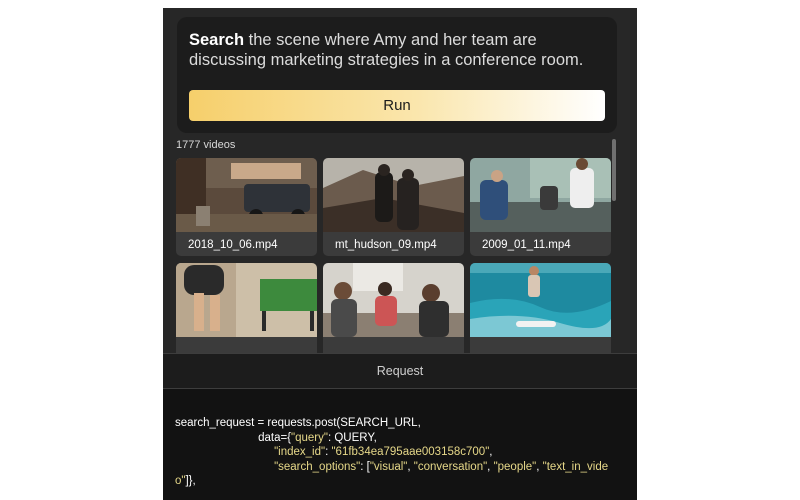  Describe the element at coordinates (400, 371) in the screenshot. I see `request-header: Request` at that location.